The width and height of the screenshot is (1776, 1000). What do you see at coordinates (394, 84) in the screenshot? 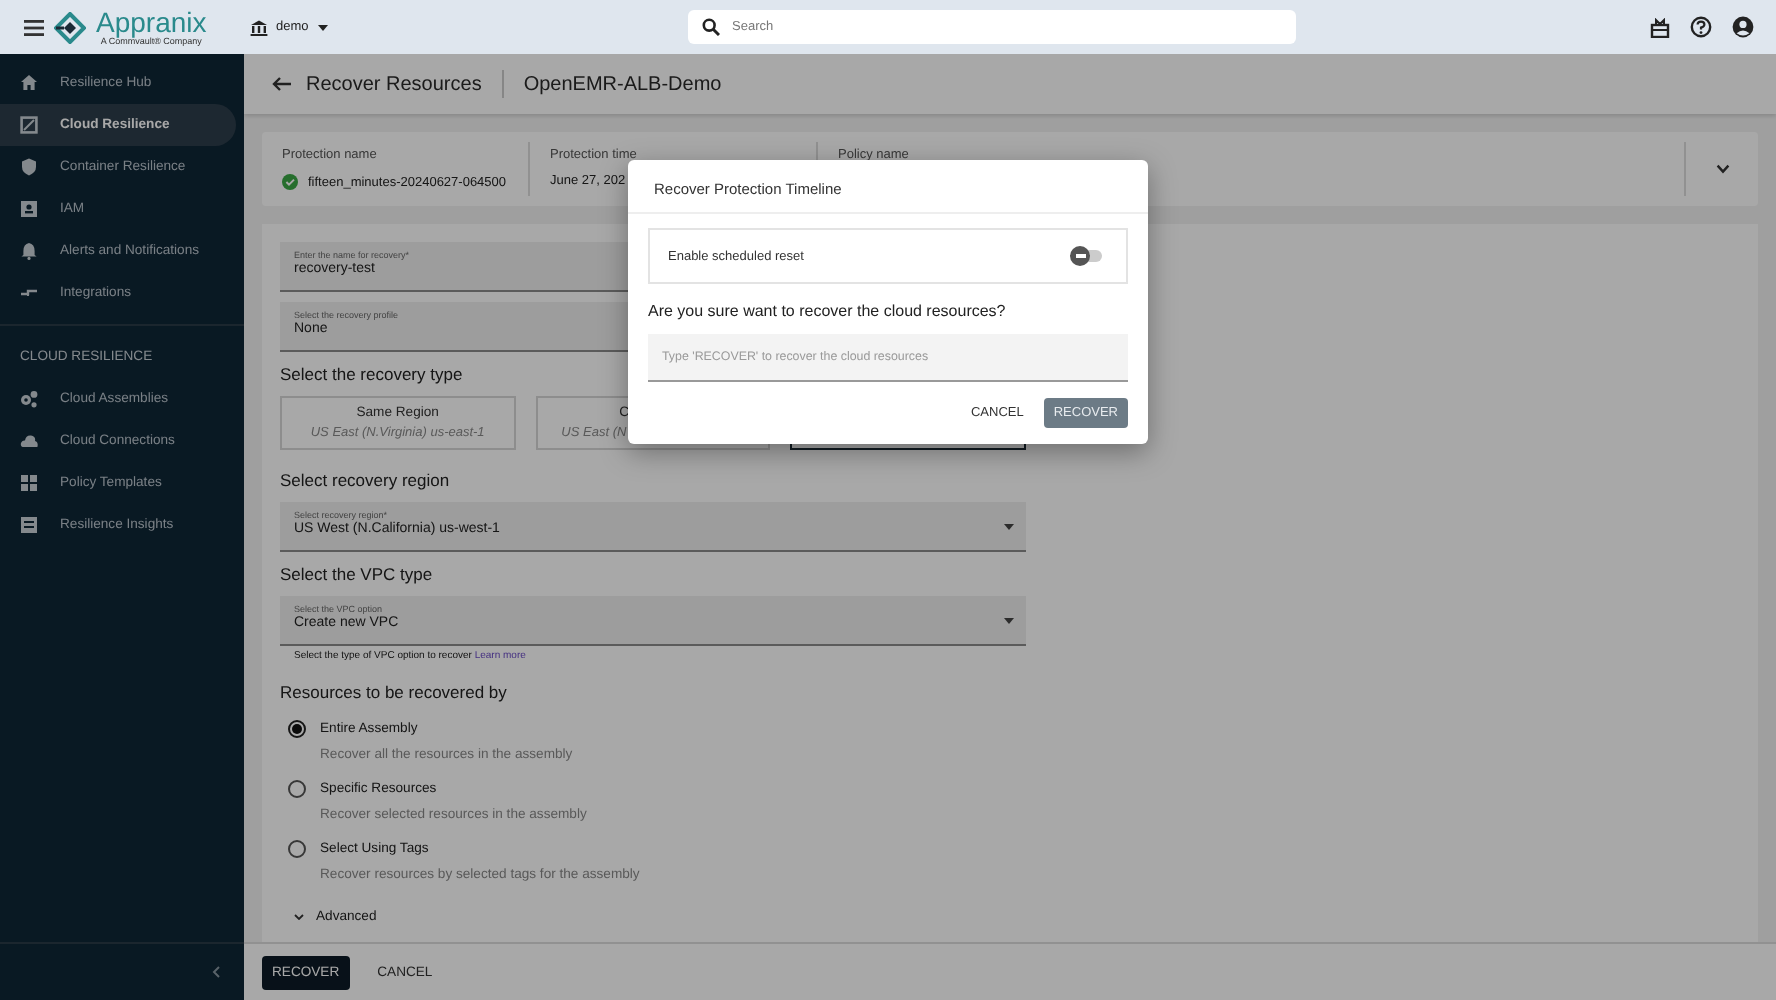
I see `page-title: Recover Resources` at bounding box center [394, 84].